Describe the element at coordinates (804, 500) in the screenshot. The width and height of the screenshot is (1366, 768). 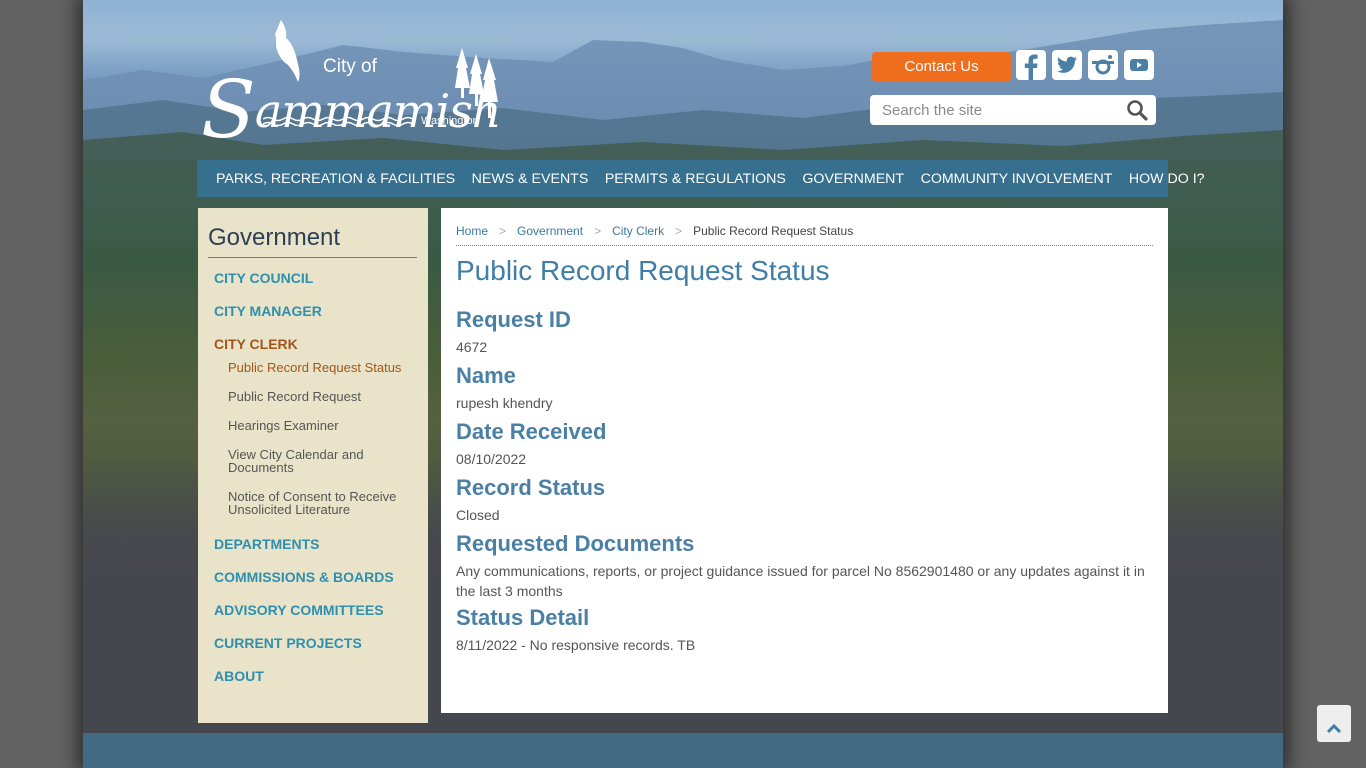
I see `field-record-status: Record Status Closed` at that location.